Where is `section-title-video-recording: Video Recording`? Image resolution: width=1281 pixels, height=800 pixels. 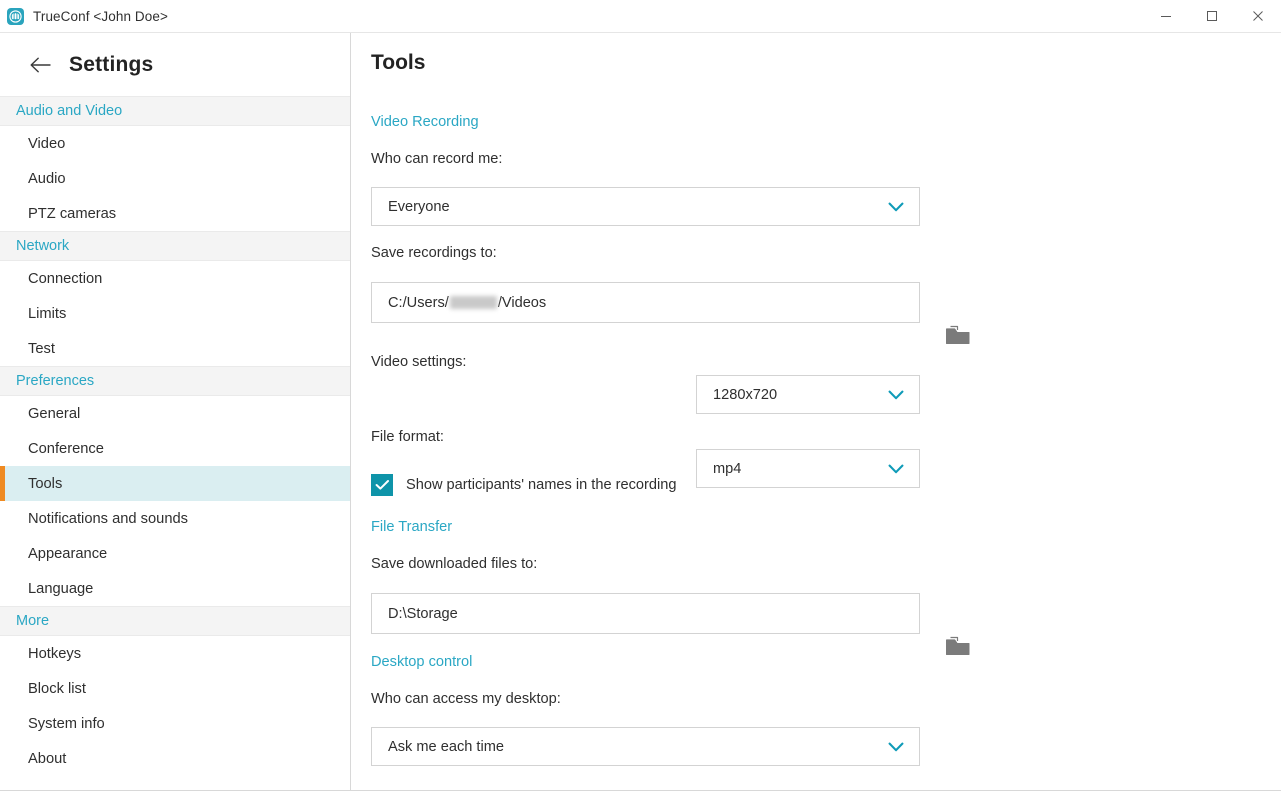
section-title-video-recording: Video Recording is located at coordinates (425, 122).